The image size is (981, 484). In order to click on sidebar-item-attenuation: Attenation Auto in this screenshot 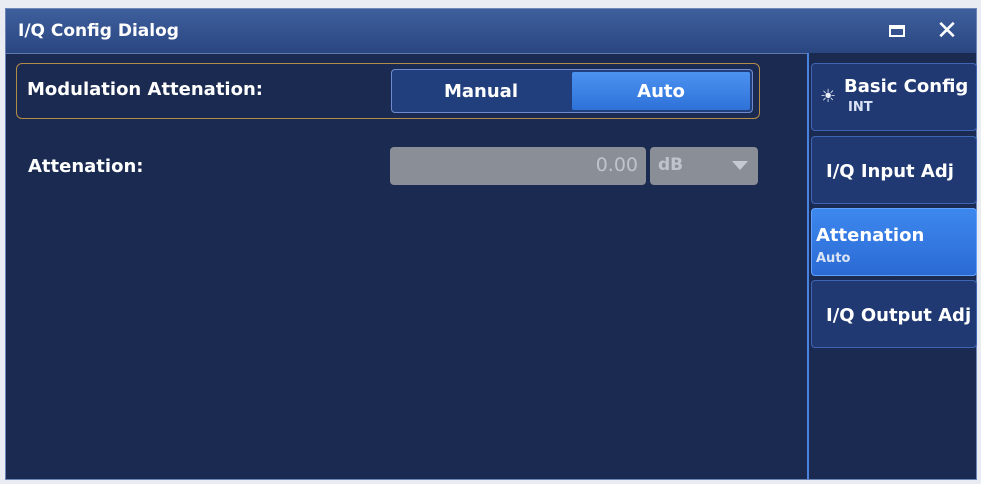, I will do `click(894, 242)`.